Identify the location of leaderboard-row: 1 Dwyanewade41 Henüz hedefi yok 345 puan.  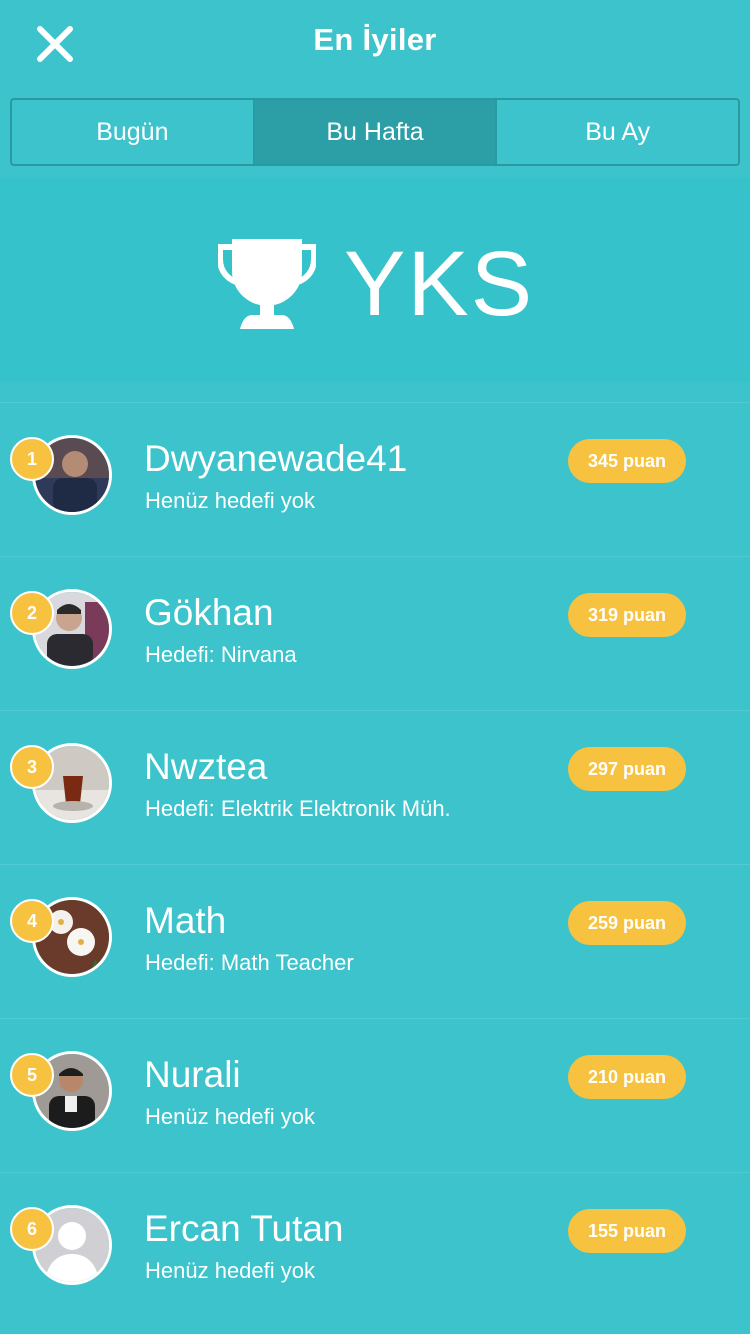
(375, 479).